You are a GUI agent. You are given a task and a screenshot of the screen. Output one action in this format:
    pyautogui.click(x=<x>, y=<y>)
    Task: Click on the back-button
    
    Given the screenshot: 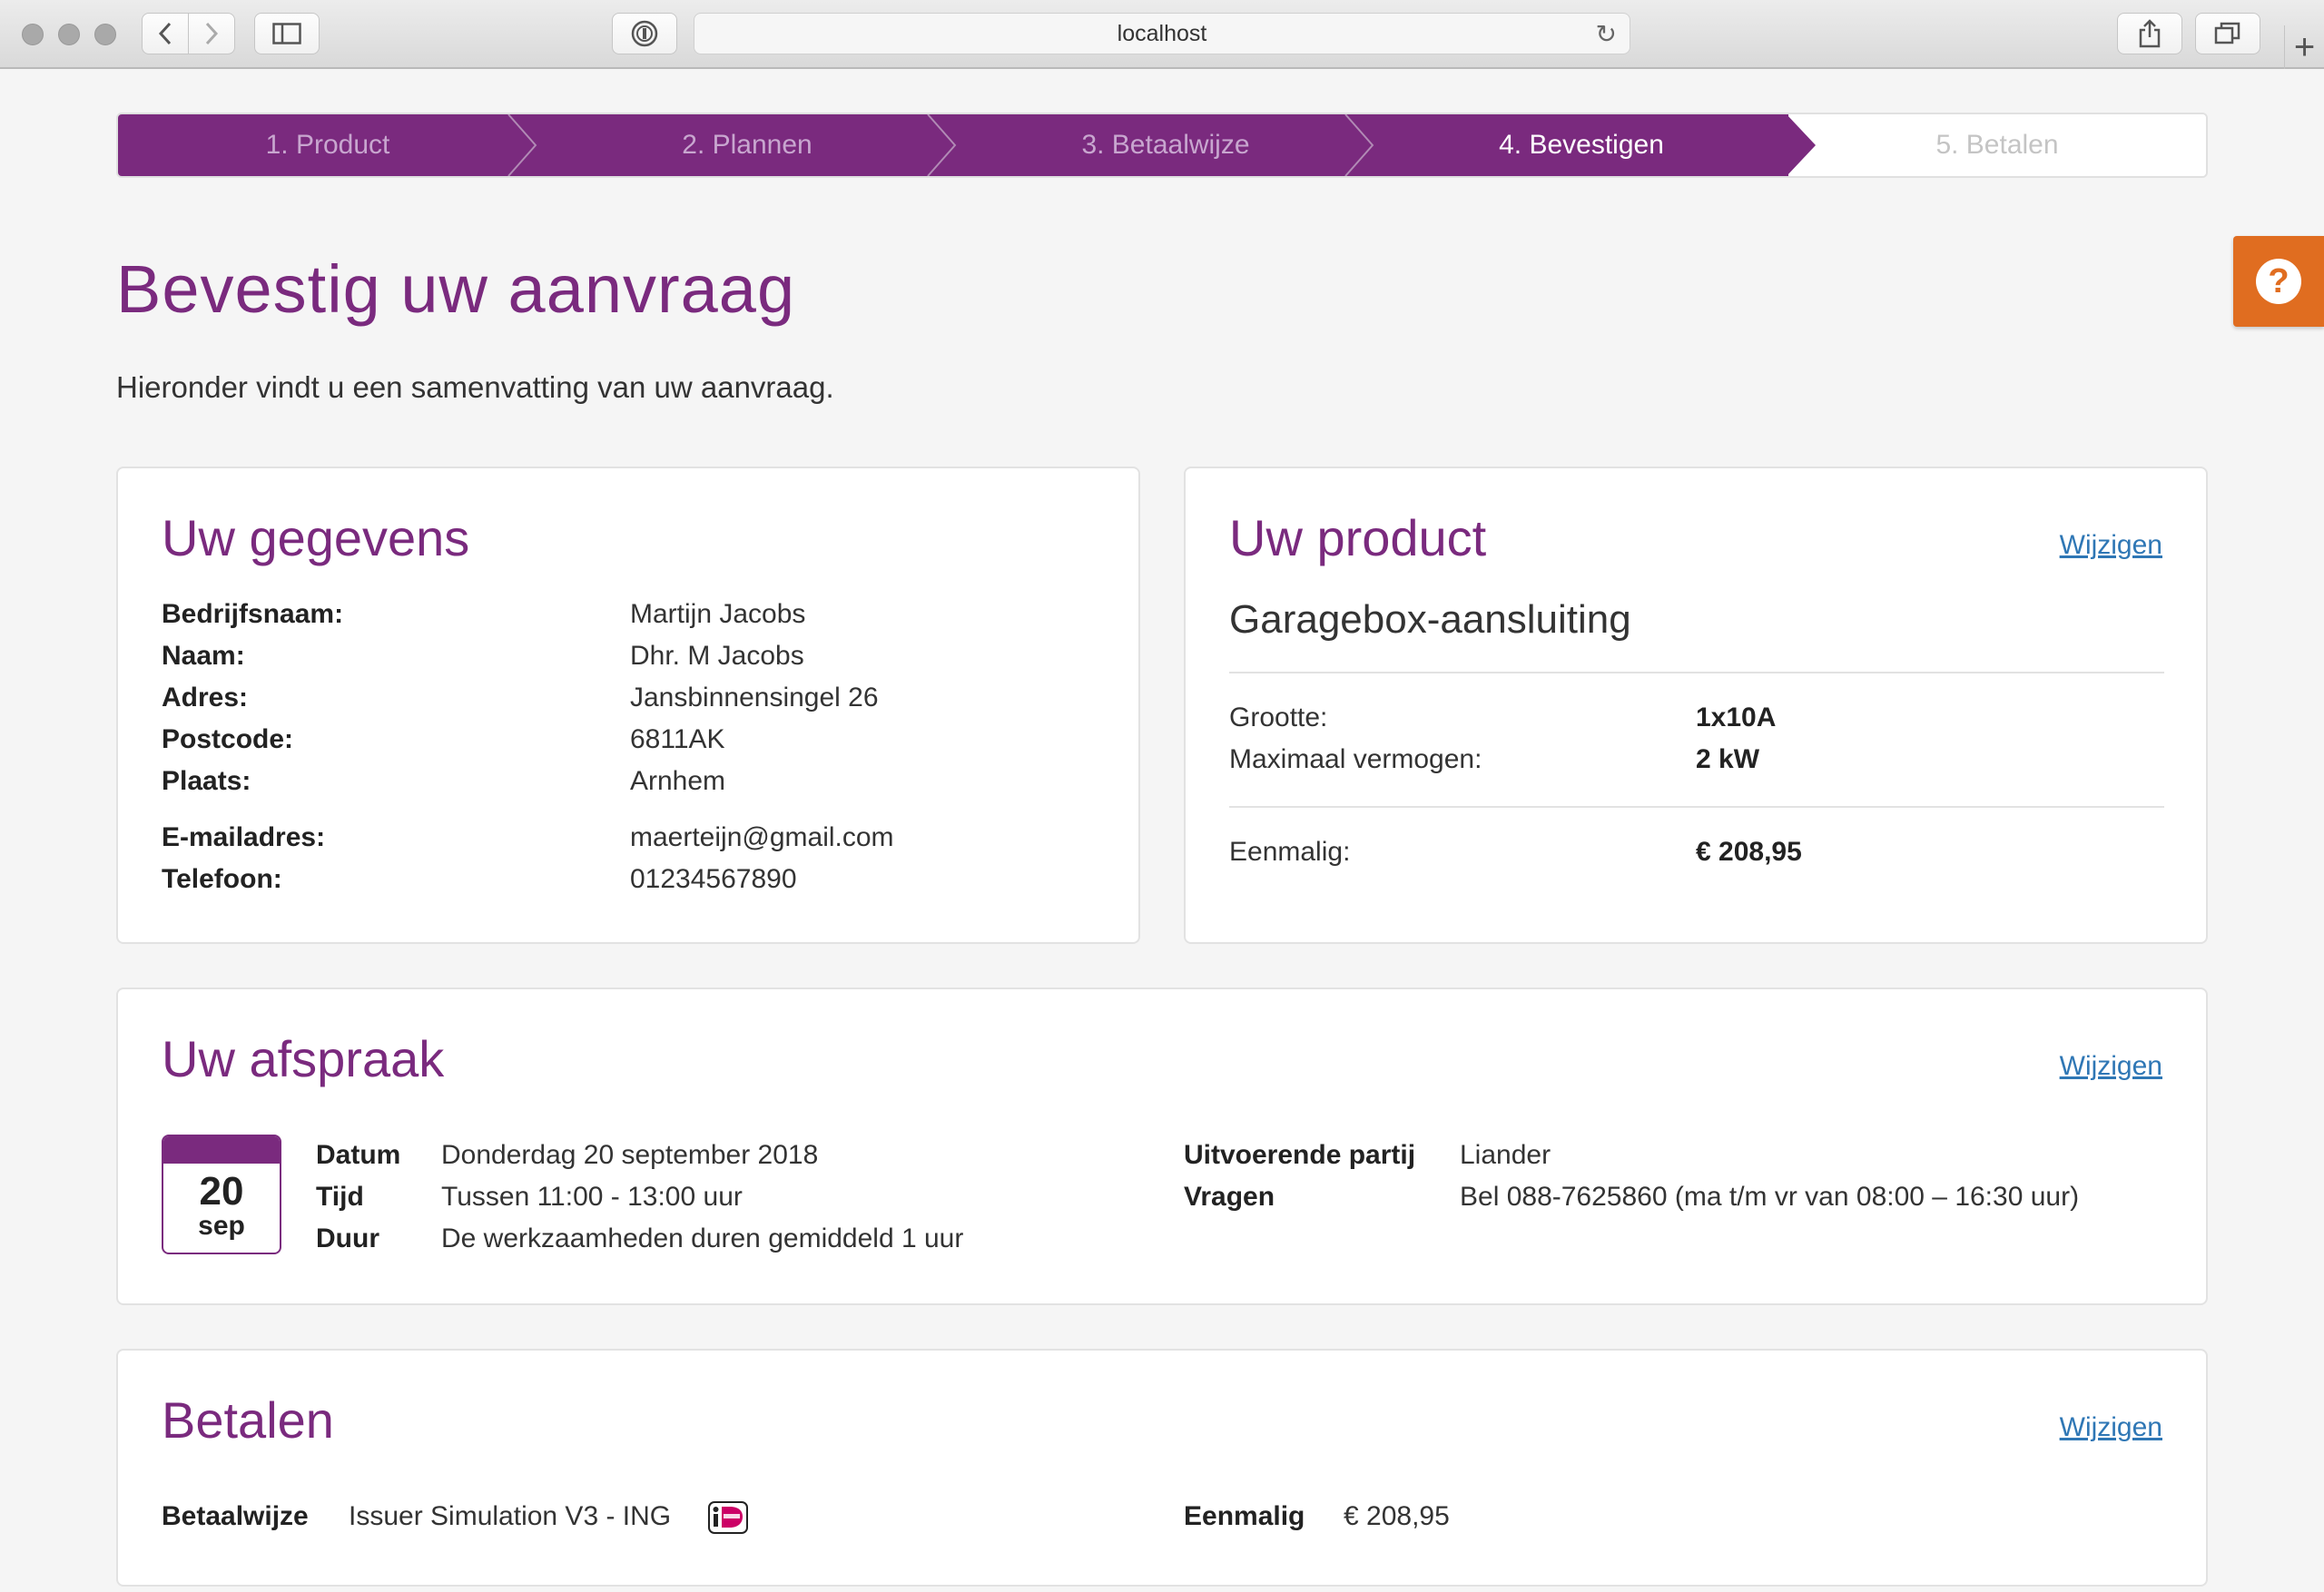 What is the action you would take?
    pyautogui.click(x=165, y=33)
    